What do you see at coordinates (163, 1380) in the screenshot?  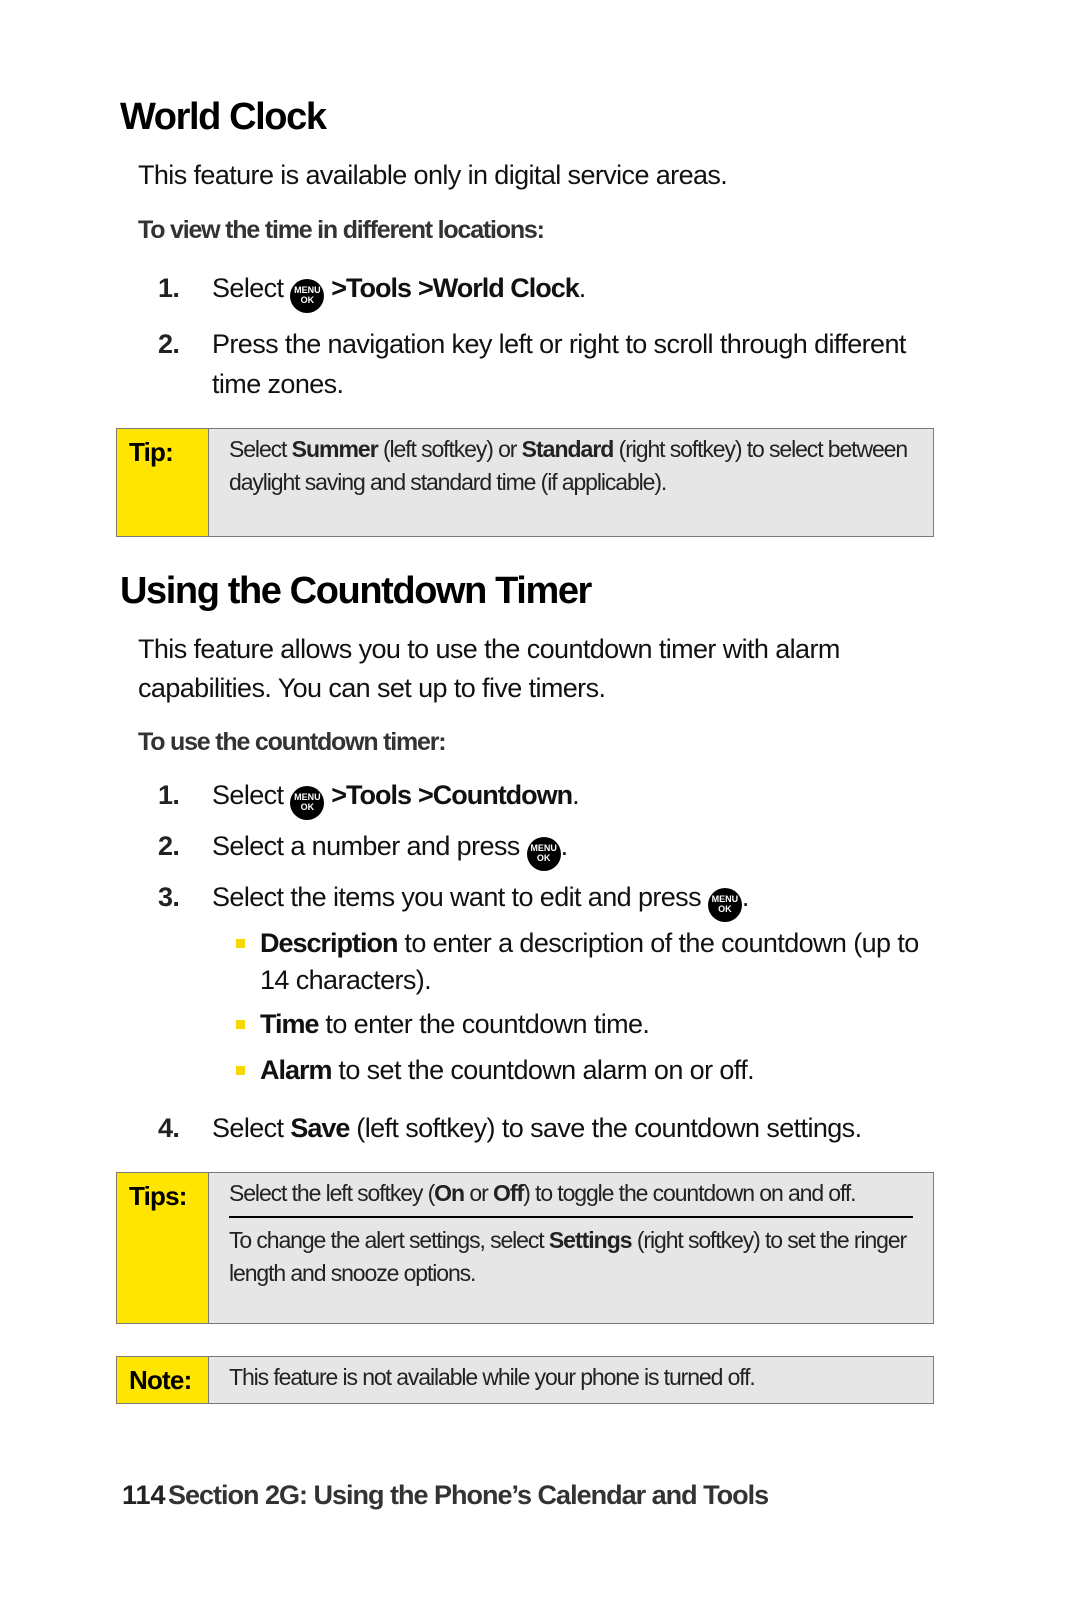 I see `note-label: Note:` at bounding box center [163, 1380].